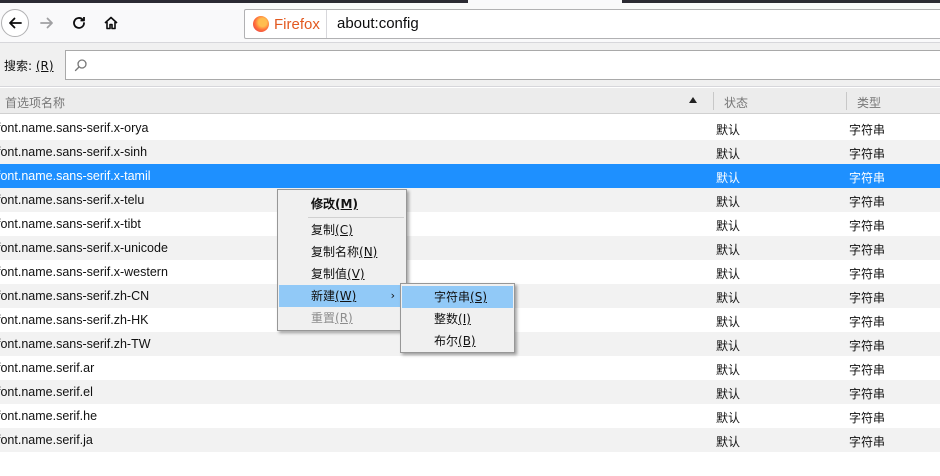  What do you see at coordinates (470, 416) in the screenshot?
I see `table-row: font.name.serif.he 默认 字符串` at bounding box center [470, 416].